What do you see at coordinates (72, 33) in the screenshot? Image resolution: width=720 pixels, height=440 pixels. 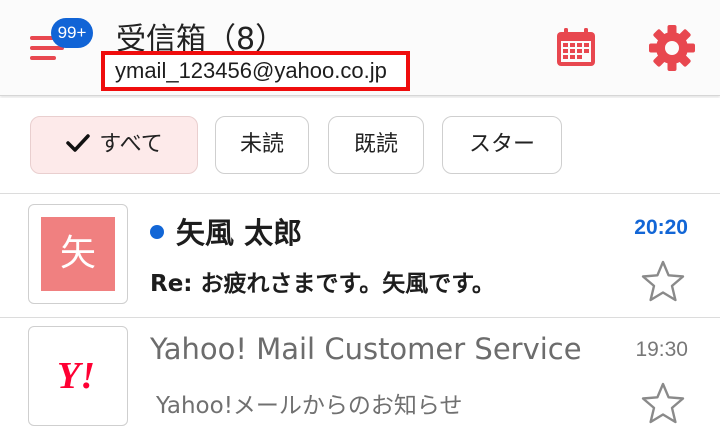 I see `unread-count-badge: 99+` at bounding box center [72, 33].